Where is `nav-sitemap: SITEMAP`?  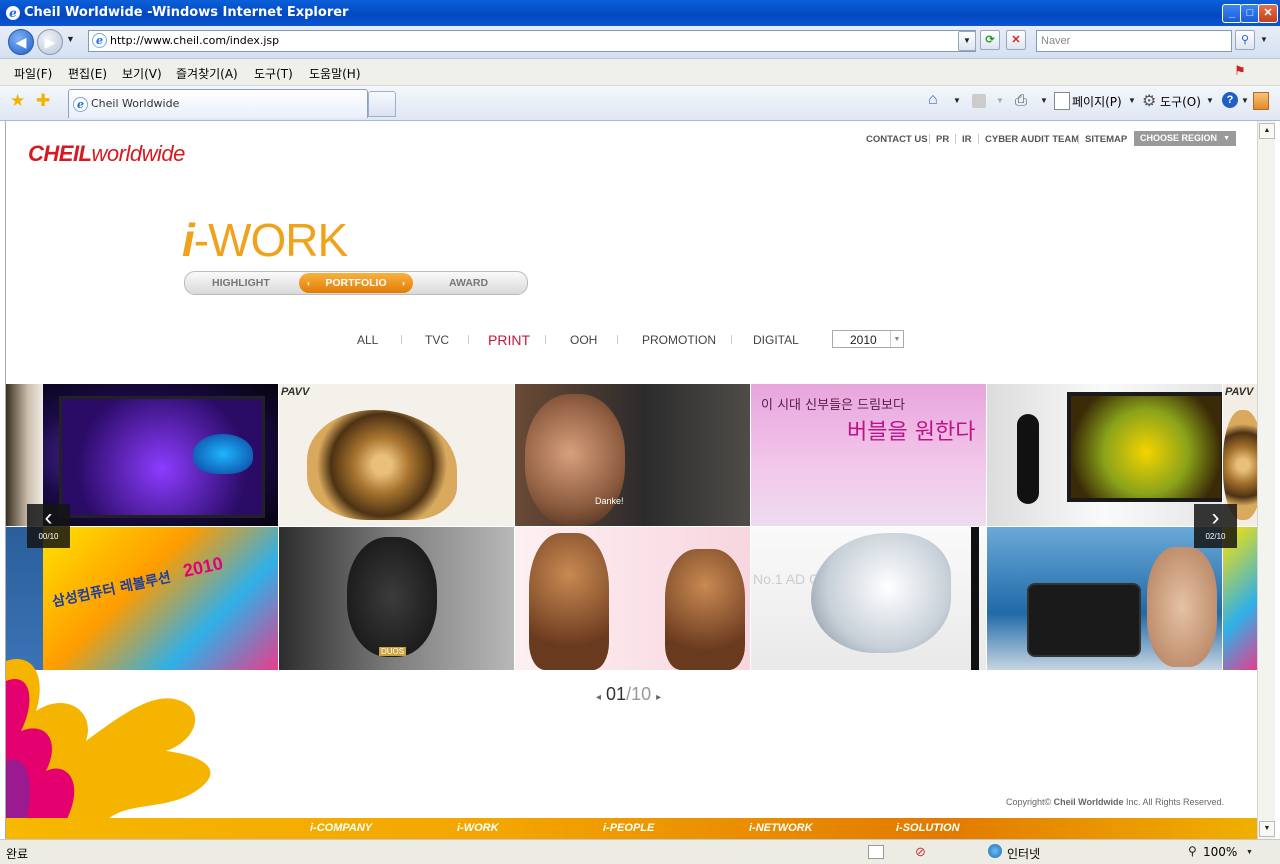 nav-sitemap: SITEMAP is located at coordinates (1106, 139).